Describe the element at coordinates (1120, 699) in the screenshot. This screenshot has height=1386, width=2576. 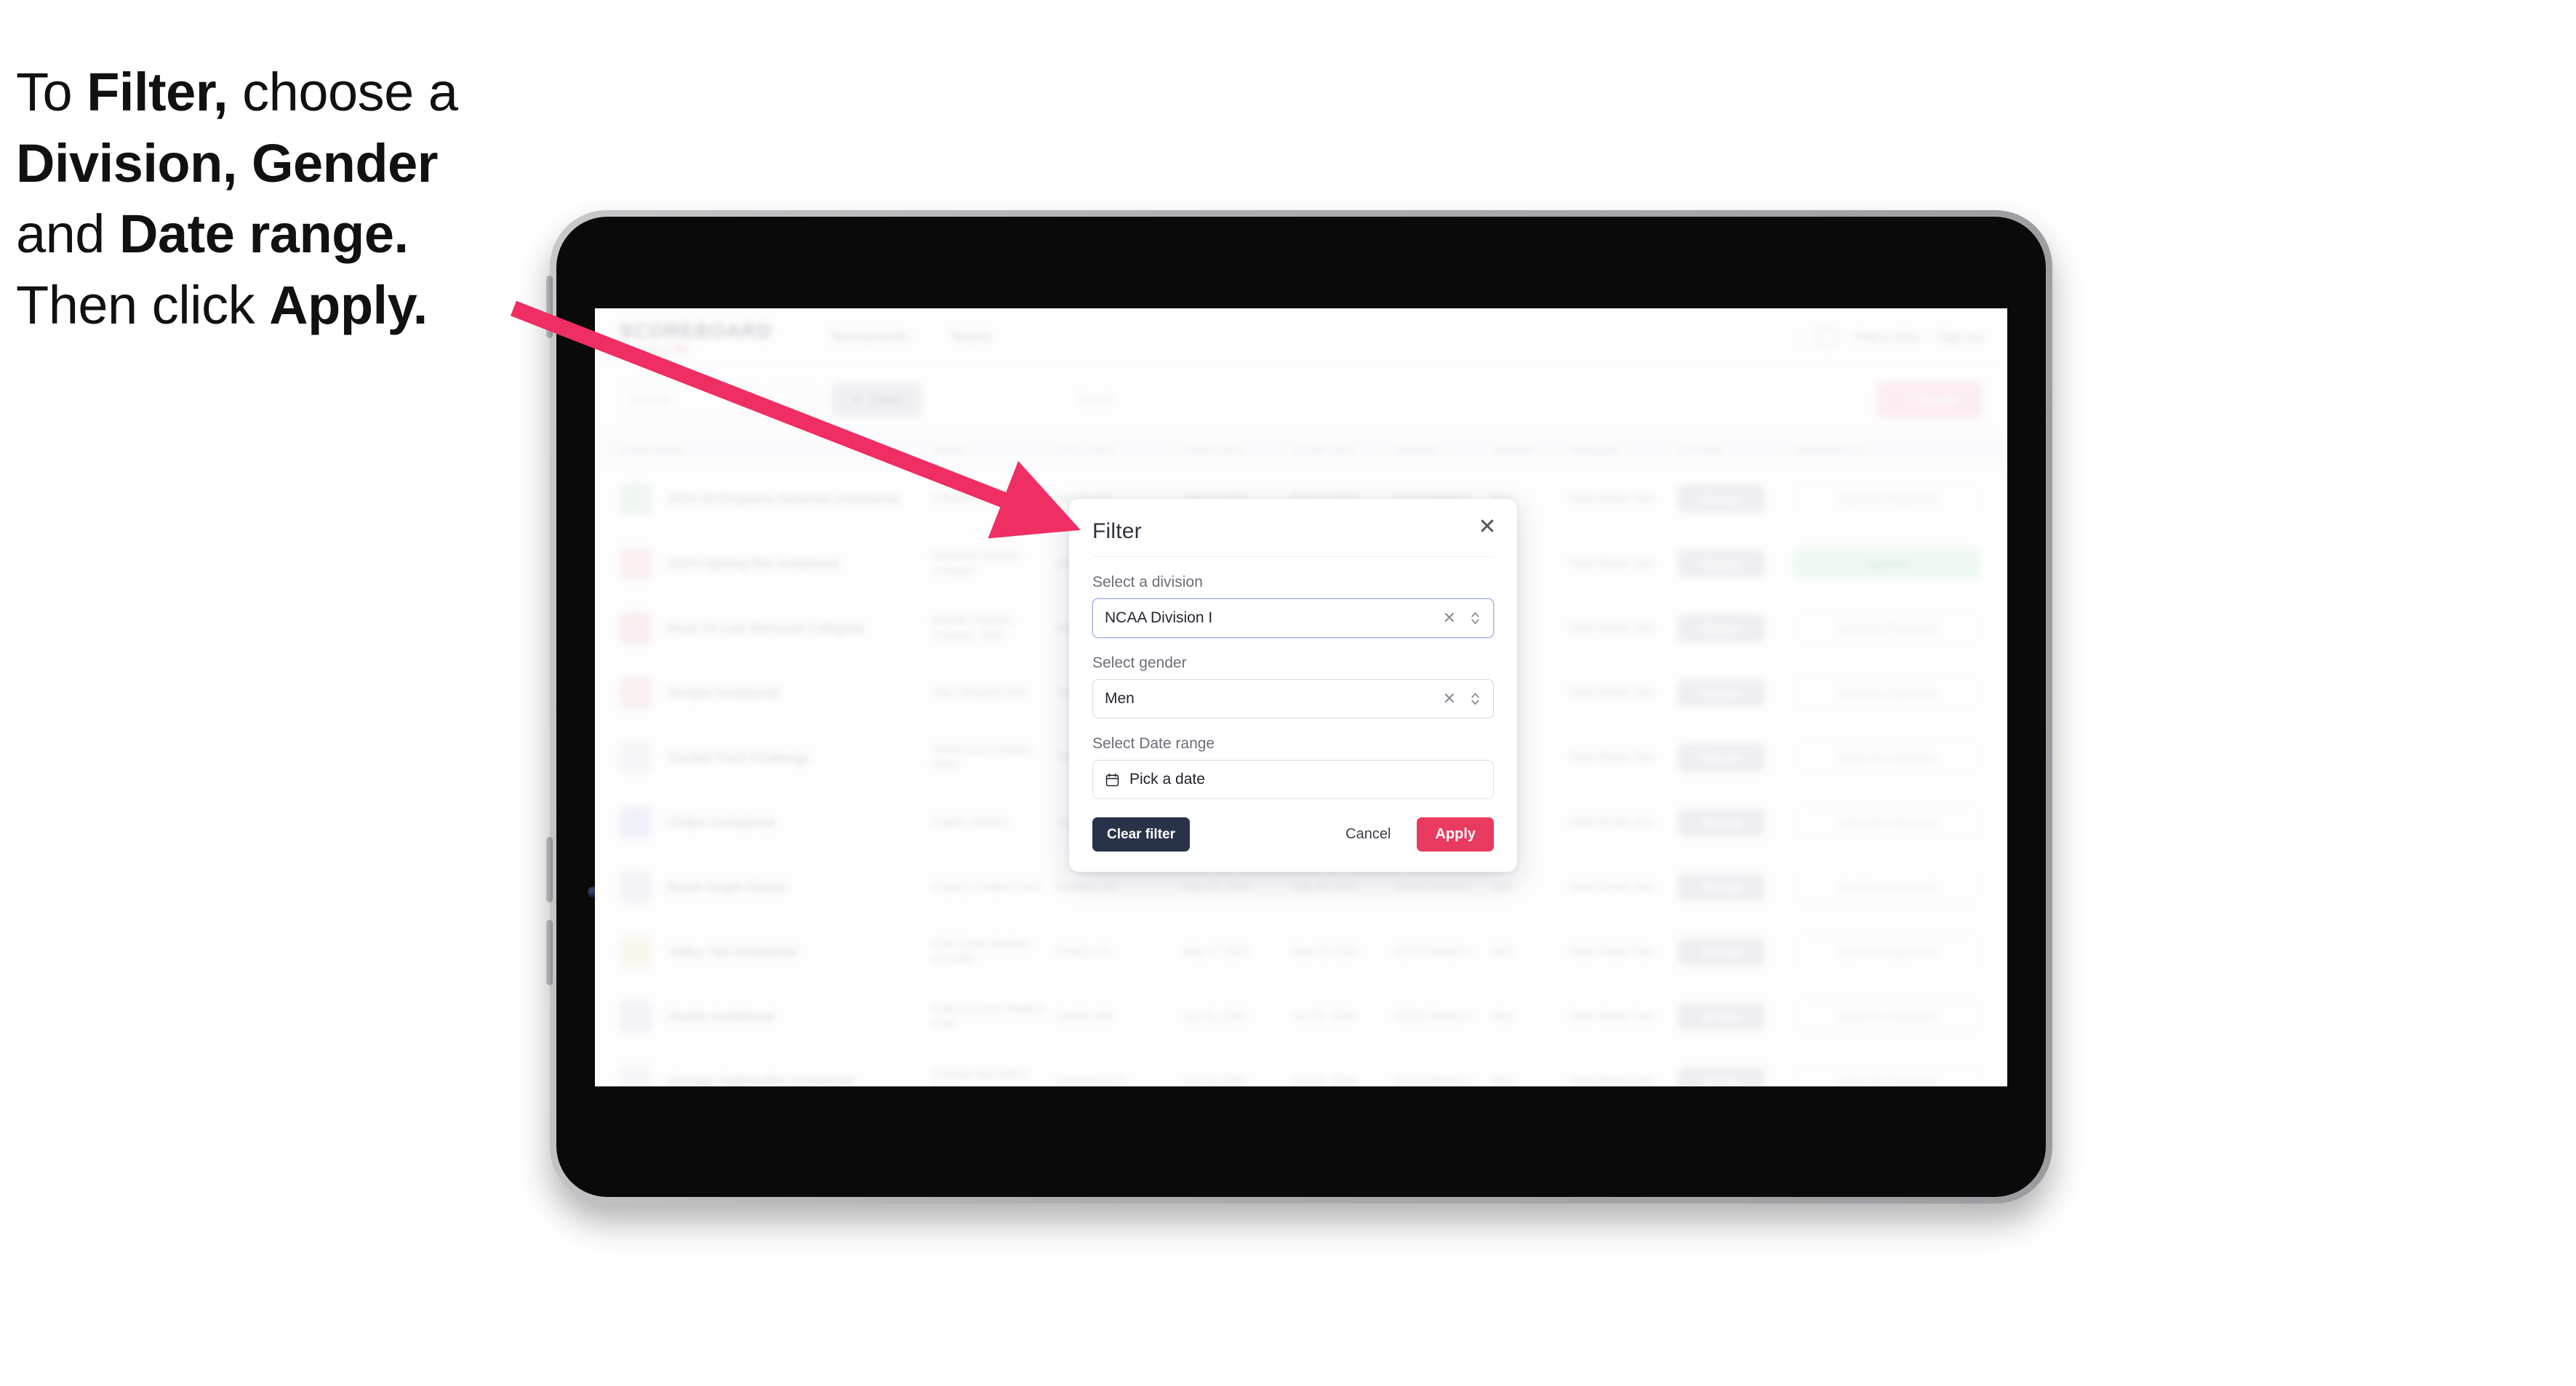
I see `gender-select-value: Men` at that location.